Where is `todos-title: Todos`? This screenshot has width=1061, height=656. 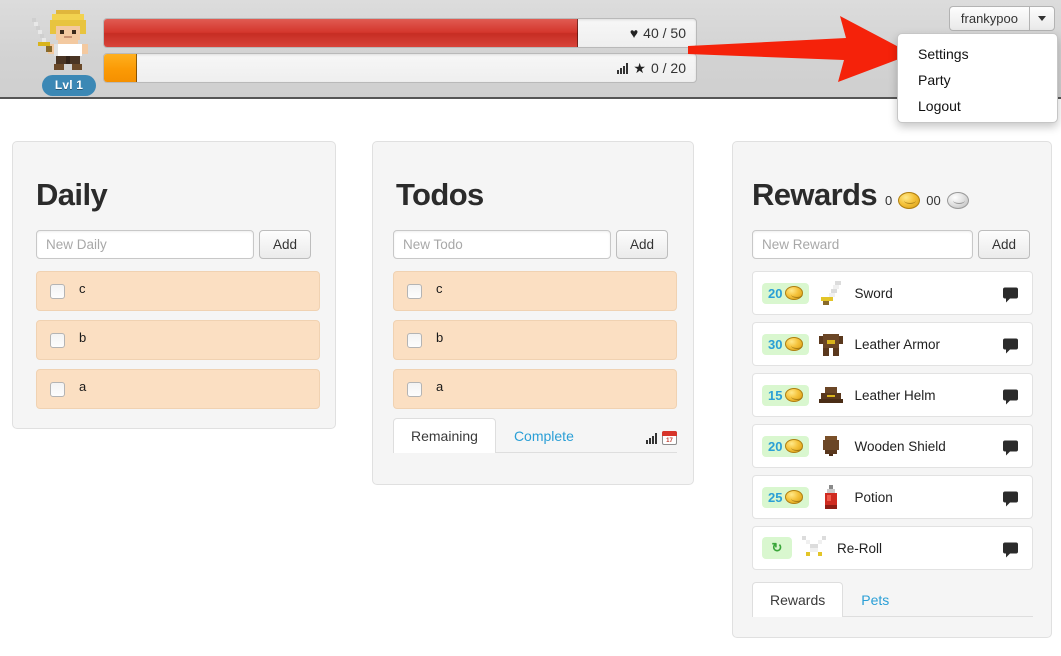
todos-title: Todos is located at coordinates (440, 194).